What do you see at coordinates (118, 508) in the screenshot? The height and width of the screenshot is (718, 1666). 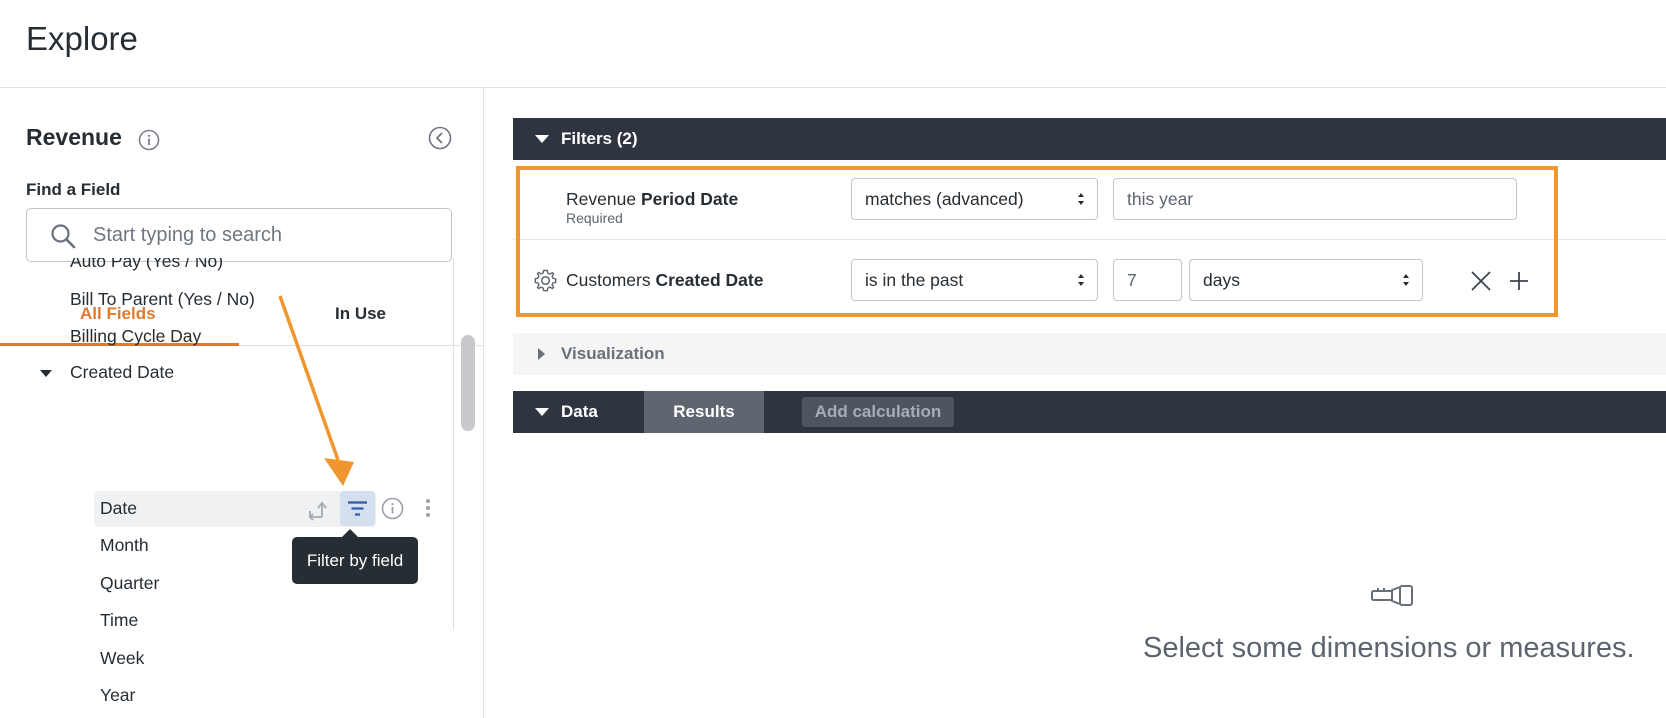 I see `list-item: Date` at bounding box center [118, 508].